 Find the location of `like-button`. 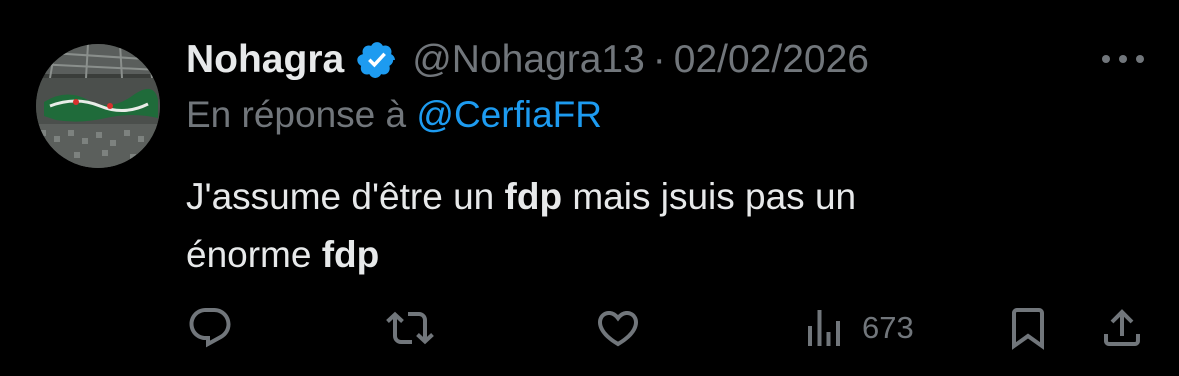

like-button is located at coordinates (618, 328).